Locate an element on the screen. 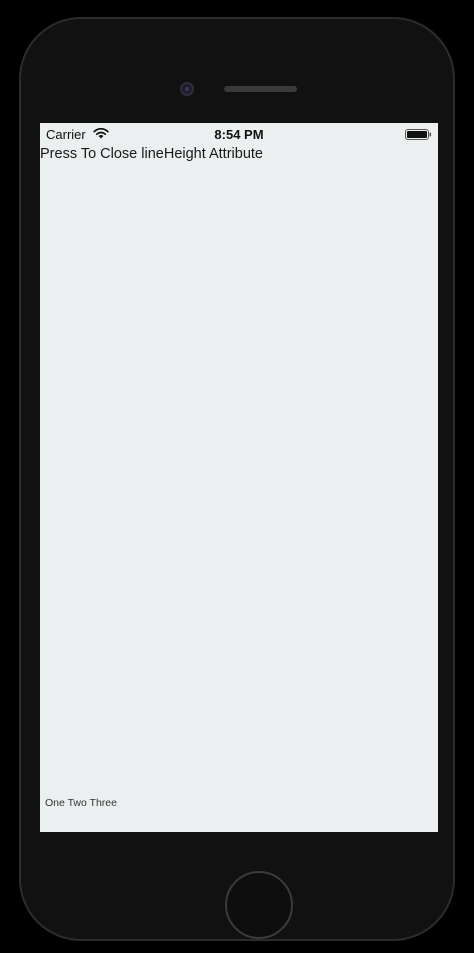  status-time: 8:54 PM is located at coordinates (239, 134).